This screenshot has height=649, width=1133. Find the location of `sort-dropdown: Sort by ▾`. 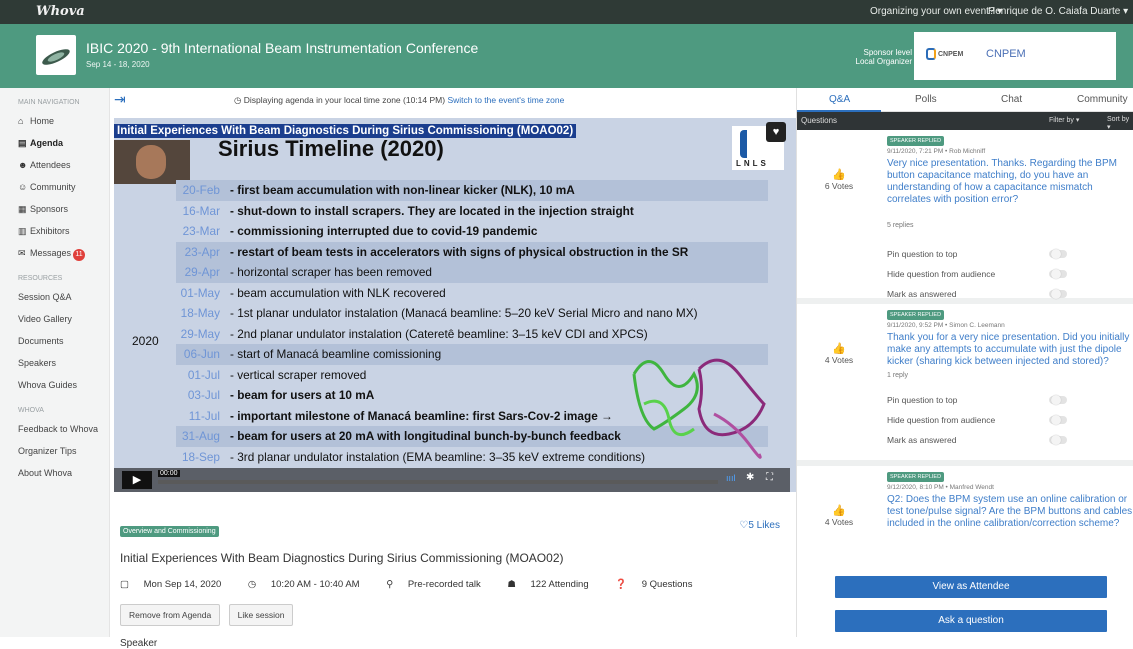

sort-dropdown: Sort by ▾ is located at coordinates (1120, 123).